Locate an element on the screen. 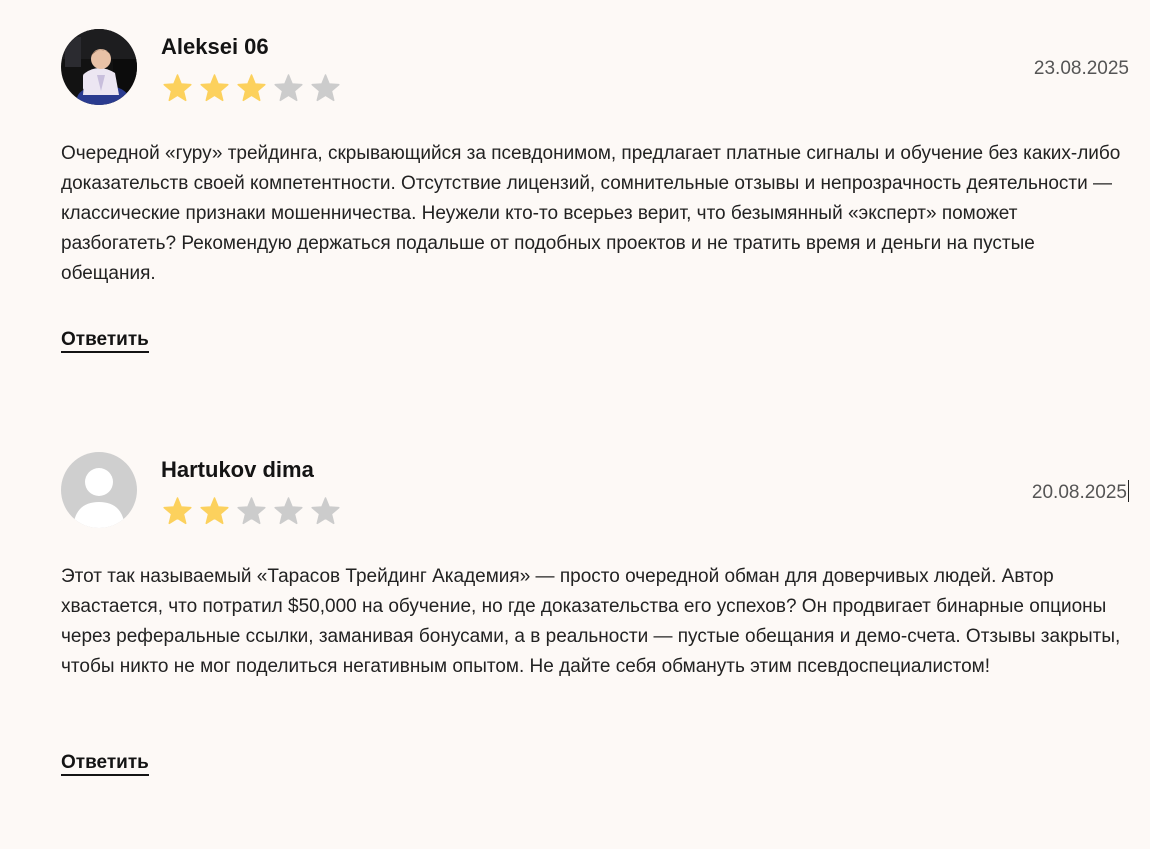 The width and height of the screenshot is (1150, 849). review-date: 23.08.2025 is located at coordinates (1081, 69).